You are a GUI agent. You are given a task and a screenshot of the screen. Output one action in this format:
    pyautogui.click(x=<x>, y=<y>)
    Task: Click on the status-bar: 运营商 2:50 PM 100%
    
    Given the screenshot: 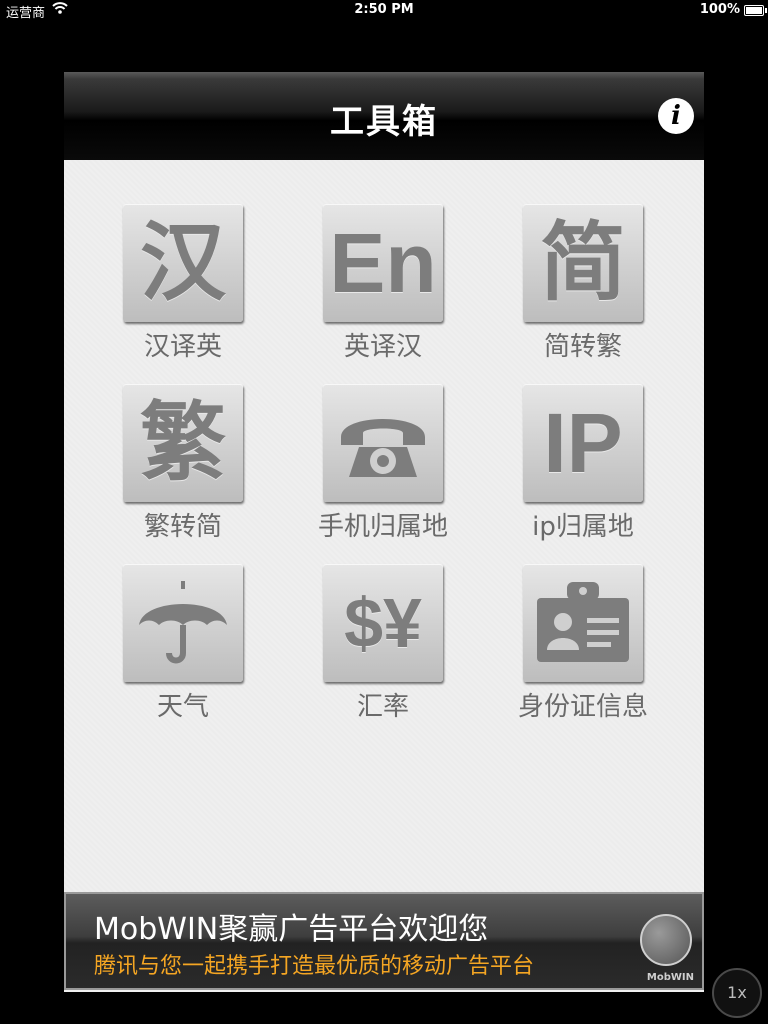 What is the action you would take?
    pyautogui.click(x=384, y=10)
    